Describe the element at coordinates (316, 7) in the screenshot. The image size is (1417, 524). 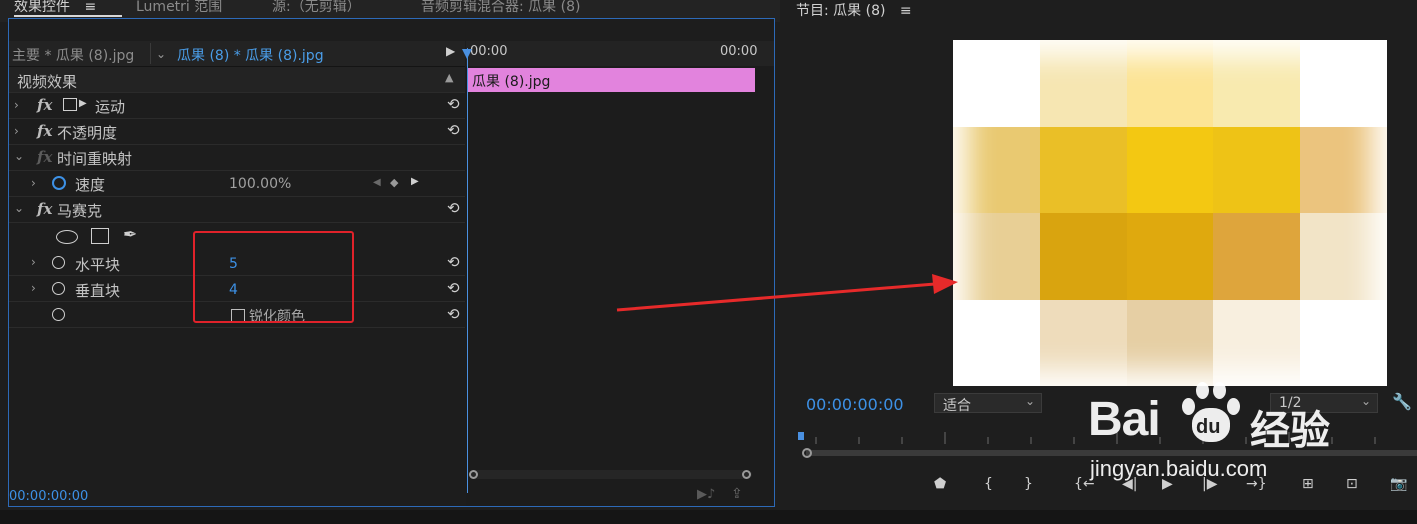
I see `tab-source: 源:（无剪辑）` at that location.